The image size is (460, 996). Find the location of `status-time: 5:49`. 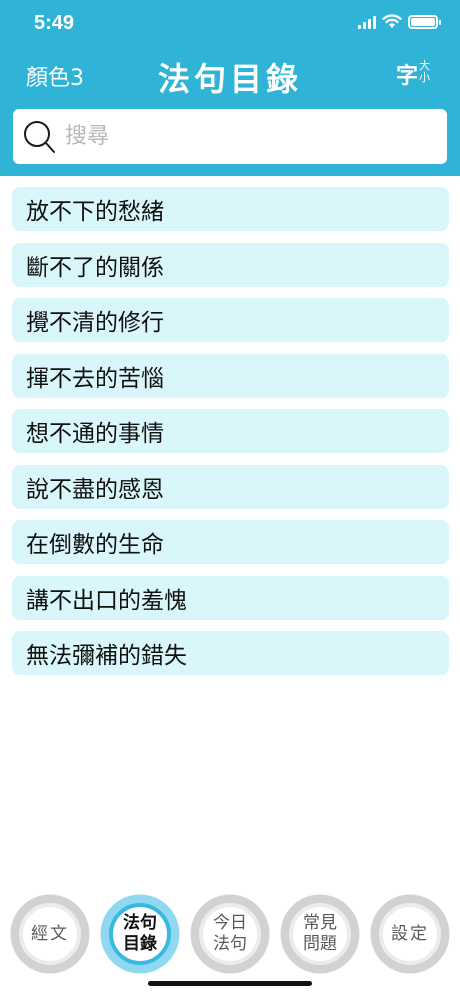

status-time: 5:49 is located at coordinates (54, 23).